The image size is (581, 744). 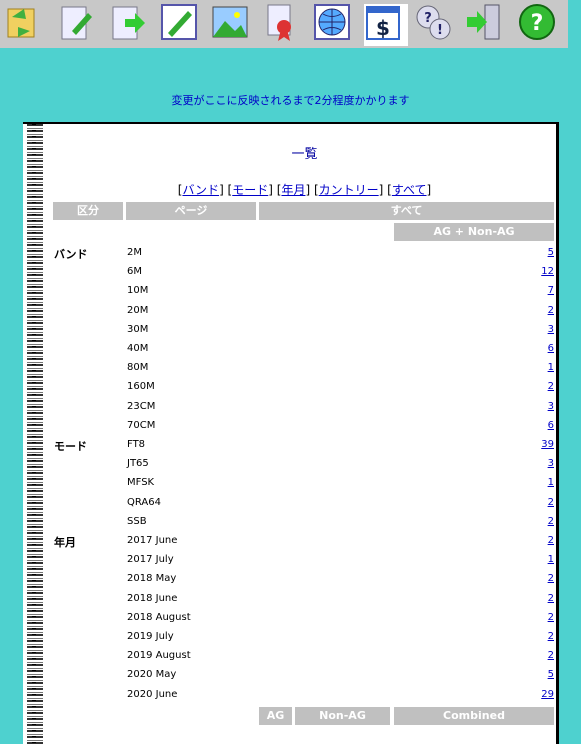 I want to click on category-label: 年月, so click(x=65, y=542).